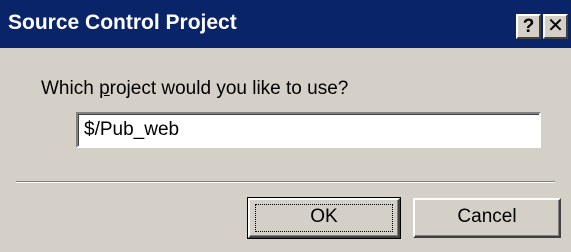  Describe the element at coordinates (104, 88) in the screenshot. I see `prompt-mnemonic: p` at that location.